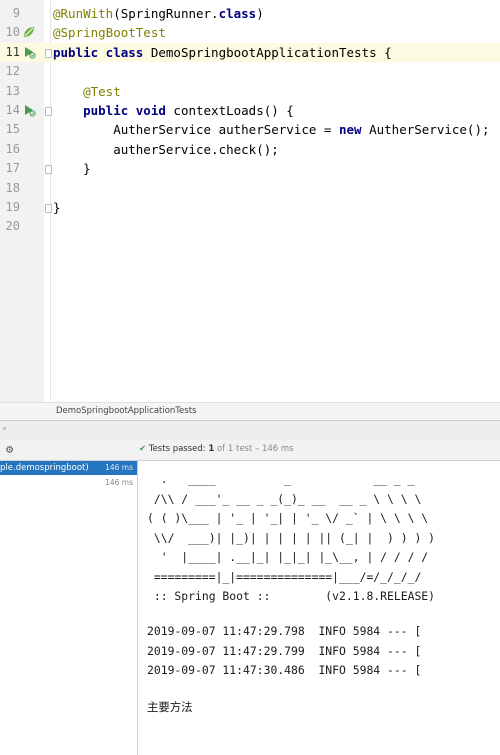 The height and width of the screenshot is (755, 500). What do you see at coordinates (12, 148) in the screenshot?
I see `line-number: 16` at bounding box center [12, 148].